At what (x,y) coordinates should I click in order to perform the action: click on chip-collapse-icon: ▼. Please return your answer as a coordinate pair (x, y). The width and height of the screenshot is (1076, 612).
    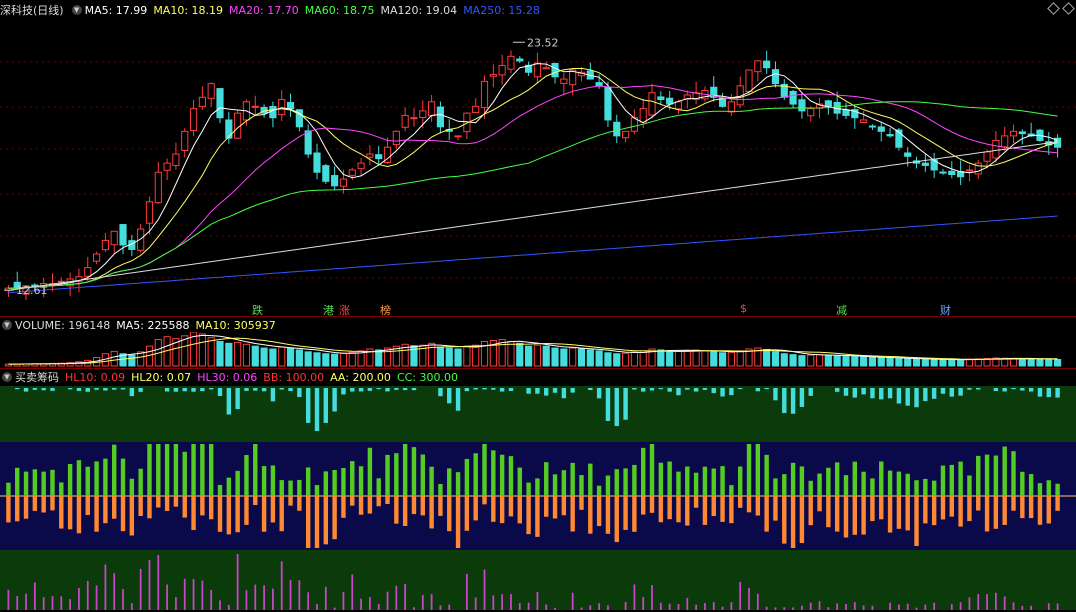
    Looking at the image, I should click on (7, 377).